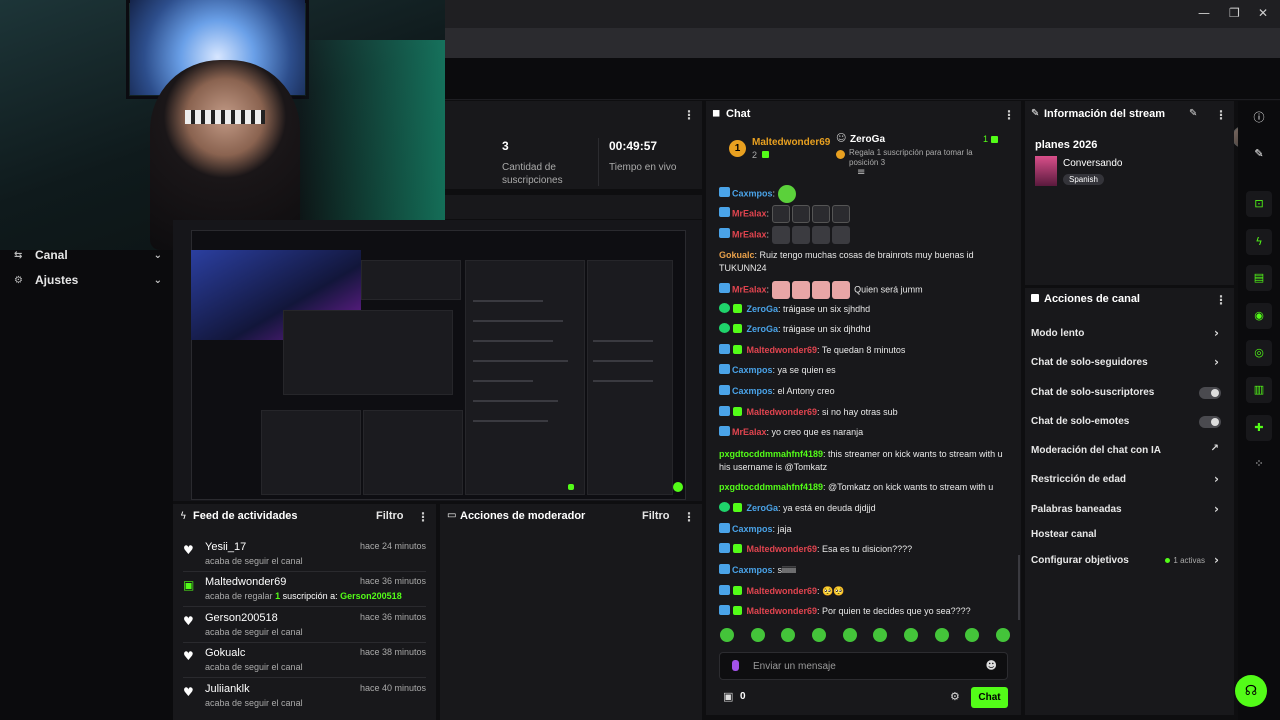 This screenshot has height=720, width=1280. Describe the element at coordinates (864, 529) in the screenshot. I see `chat-message: Caxmpos: jaja` at that location.